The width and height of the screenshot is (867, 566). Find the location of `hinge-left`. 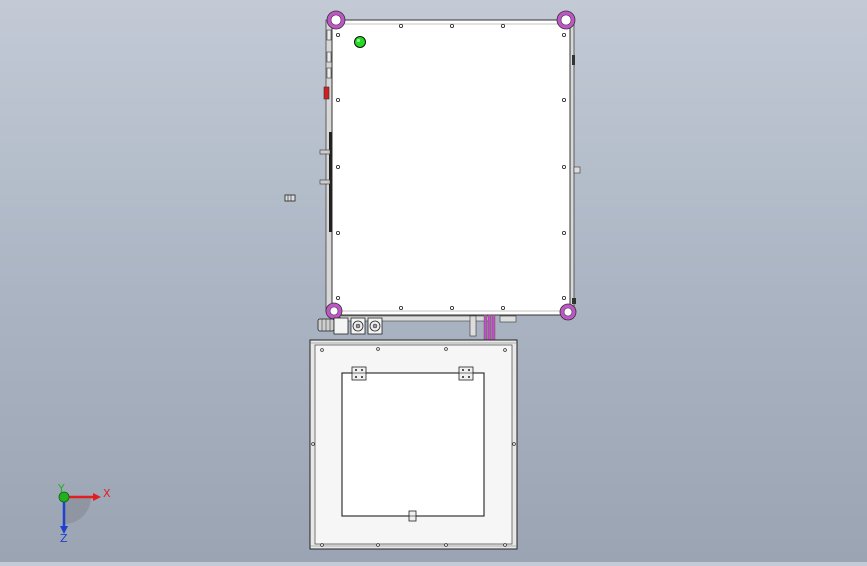

hinge-left is located at coordinates (359, 373).